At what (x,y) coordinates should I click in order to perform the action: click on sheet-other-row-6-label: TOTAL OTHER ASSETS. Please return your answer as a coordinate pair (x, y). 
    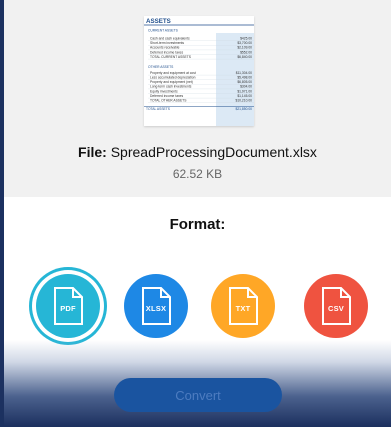
    Looking at the image, I should click on (168, 101).